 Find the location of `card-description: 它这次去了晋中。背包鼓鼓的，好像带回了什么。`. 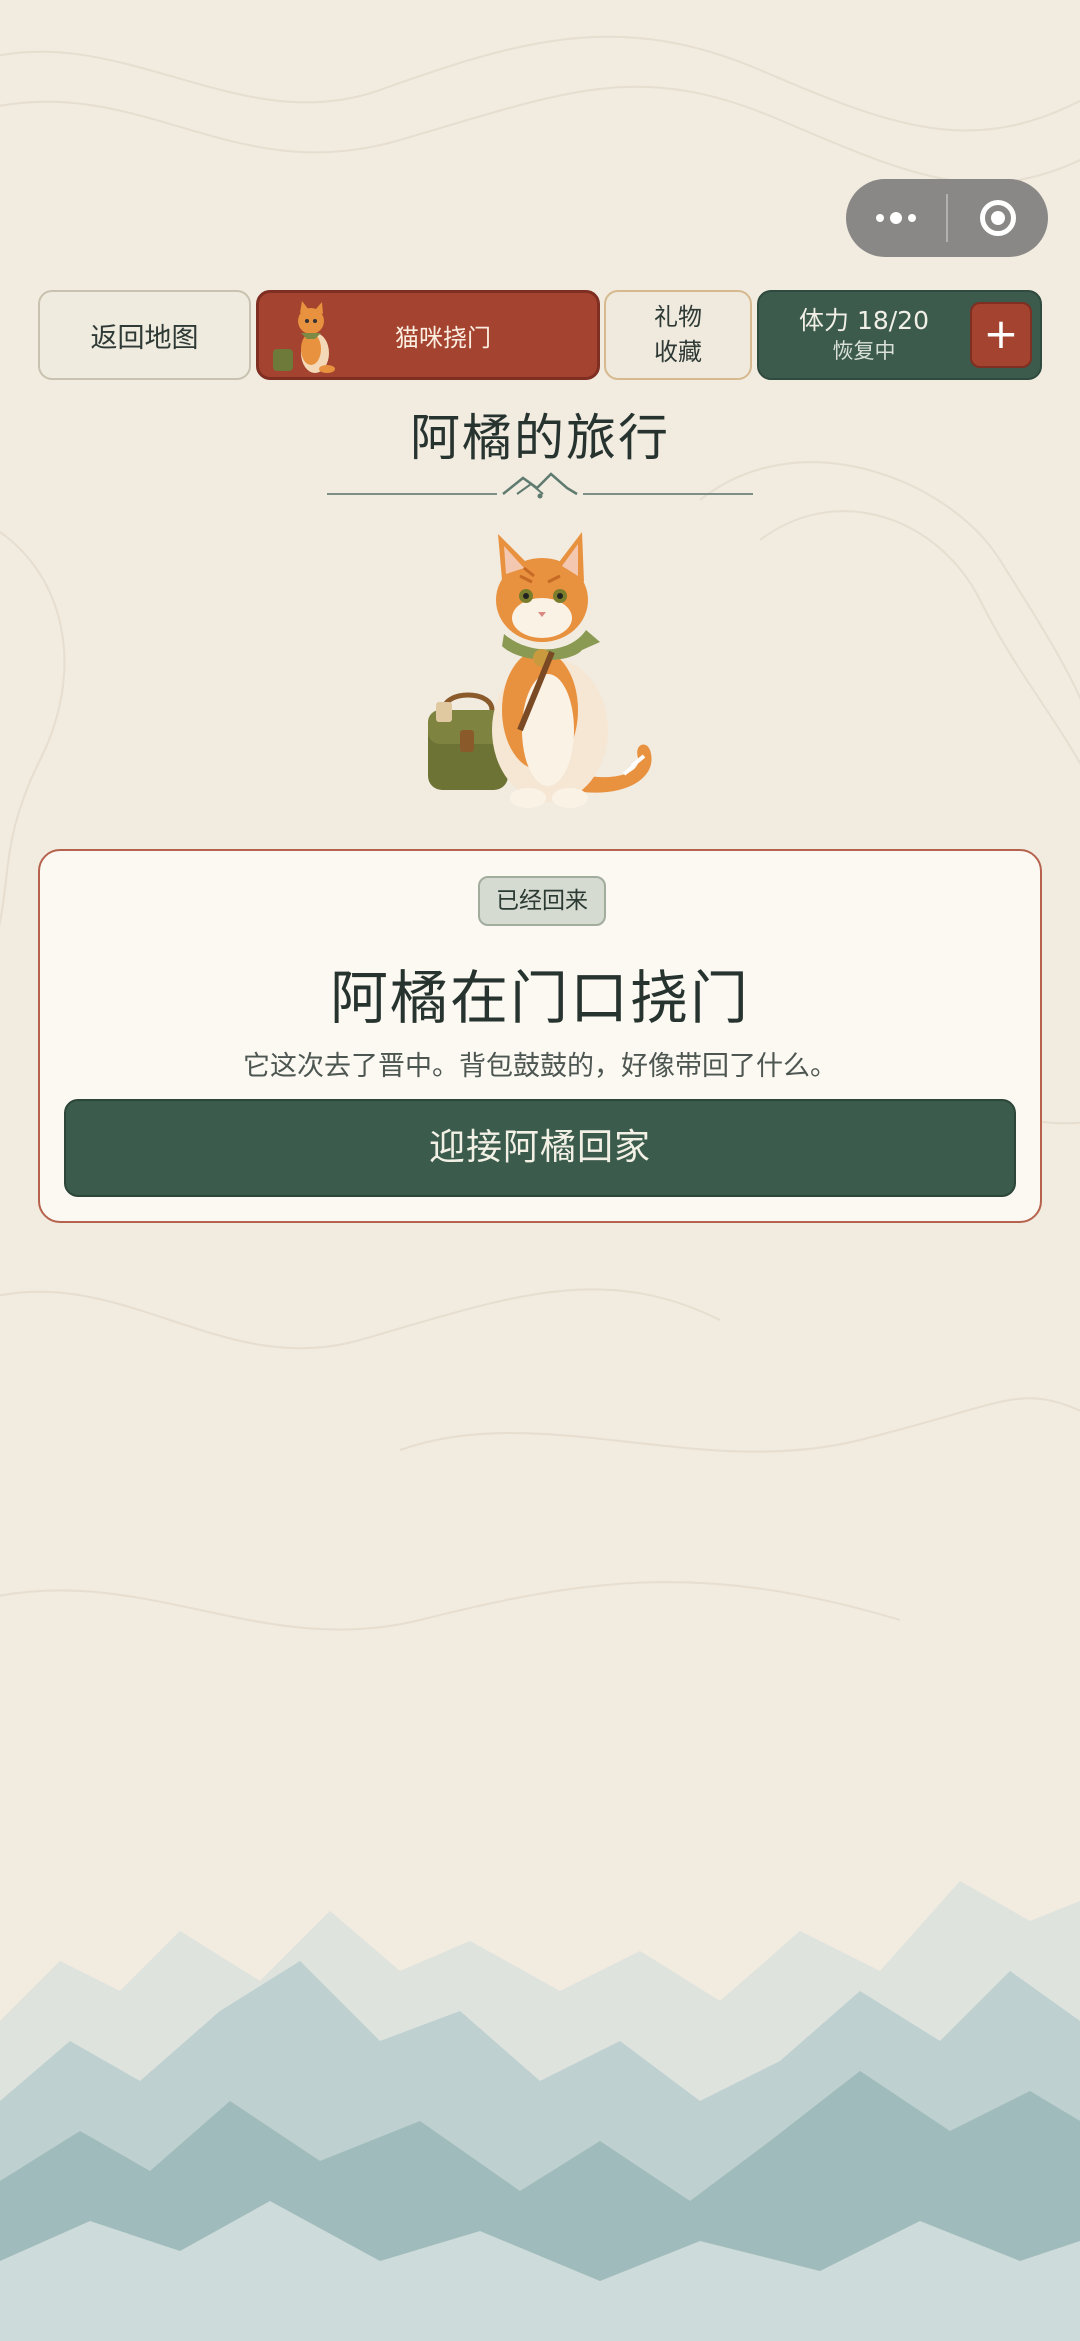

card-description: 它这次去了晋中。背包鼓鼓的，好像带回了什么。 is located at coordinates (540, 1066).